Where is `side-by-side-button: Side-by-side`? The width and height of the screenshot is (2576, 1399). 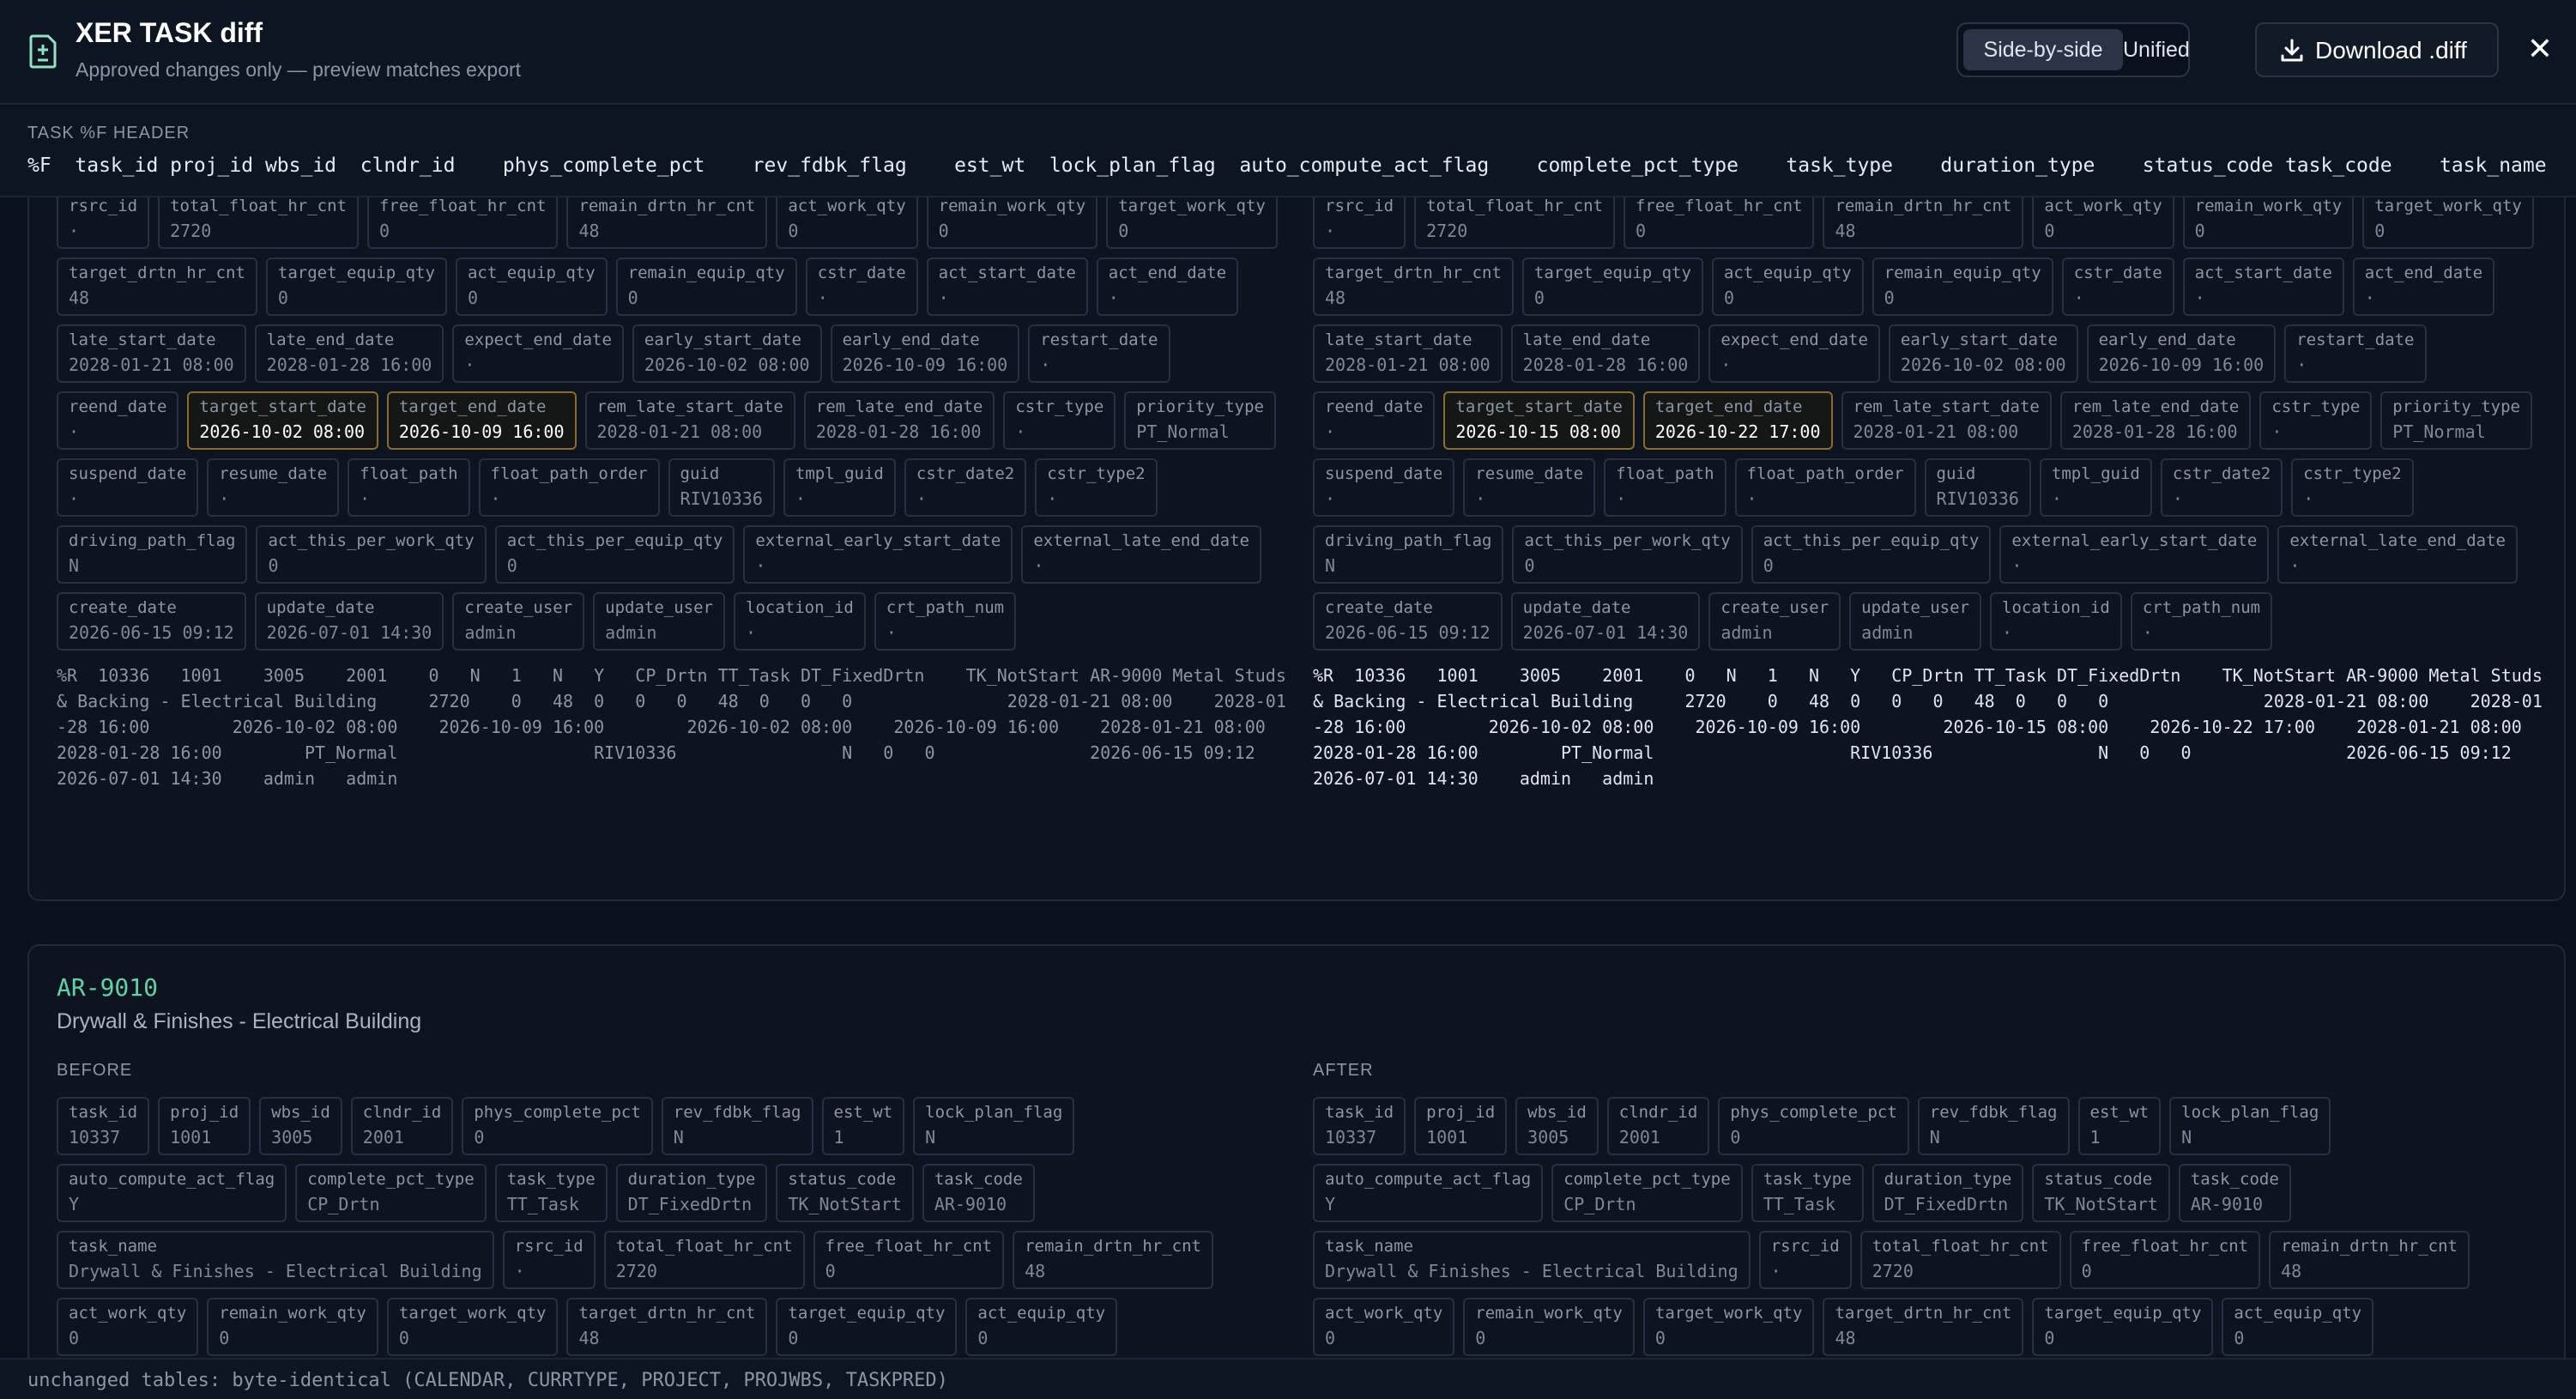 side-by-side-button: Side-by-side is located at coordinates (2043, 49).